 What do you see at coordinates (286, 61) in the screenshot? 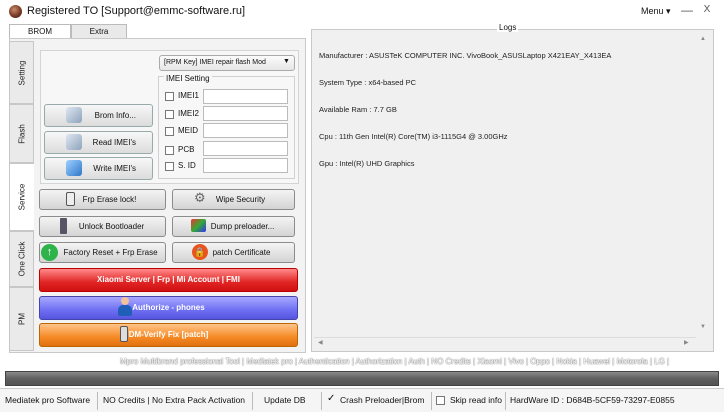
I see `chevron-down-icon: ▼` at bounding box center [286, 61].